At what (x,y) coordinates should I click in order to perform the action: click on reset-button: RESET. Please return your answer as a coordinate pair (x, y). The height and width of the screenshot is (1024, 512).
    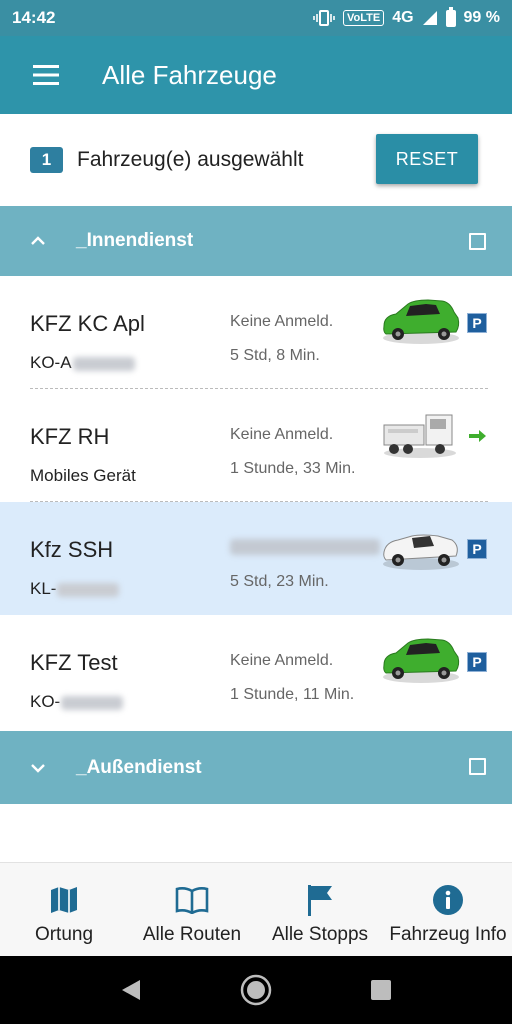
    Looking at the image, I should click on (427, 159).